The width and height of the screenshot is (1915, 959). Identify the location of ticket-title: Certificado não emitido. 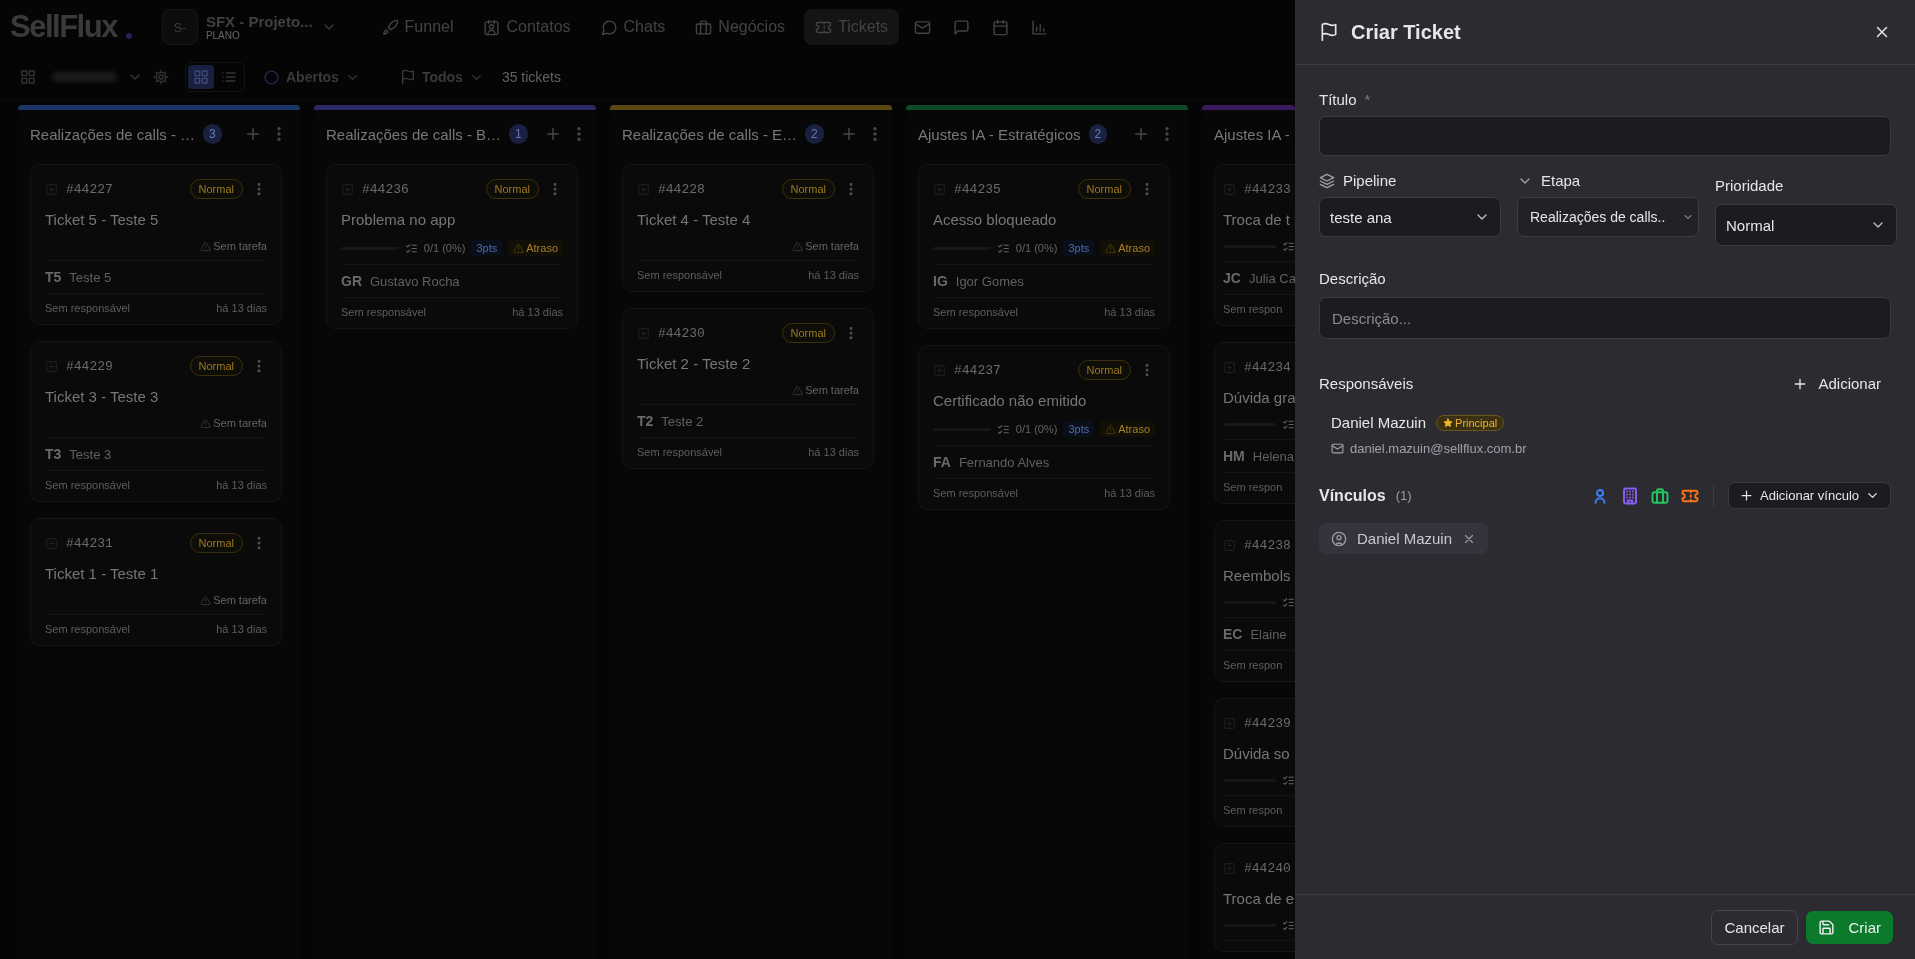
(1010, 400).